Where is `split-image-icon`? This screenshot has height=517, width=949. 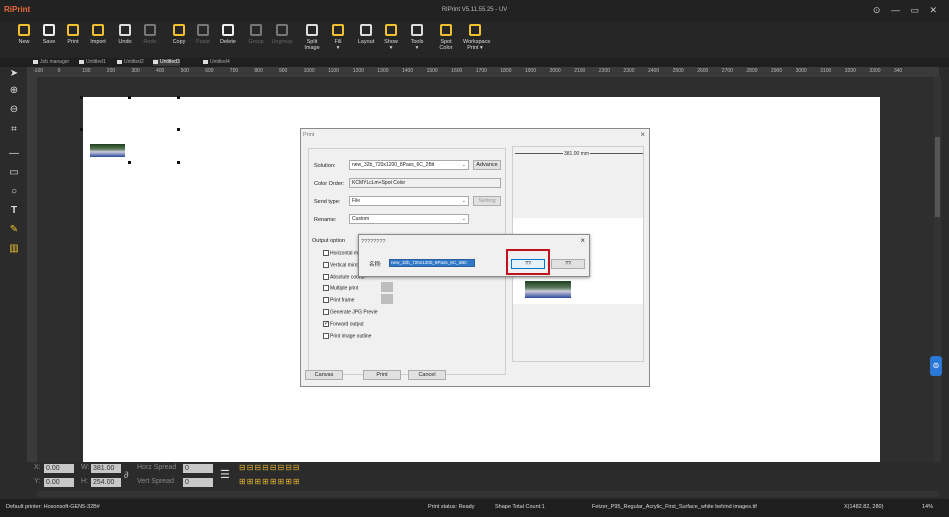 split-image-icon is located at coordinates (312, 30).